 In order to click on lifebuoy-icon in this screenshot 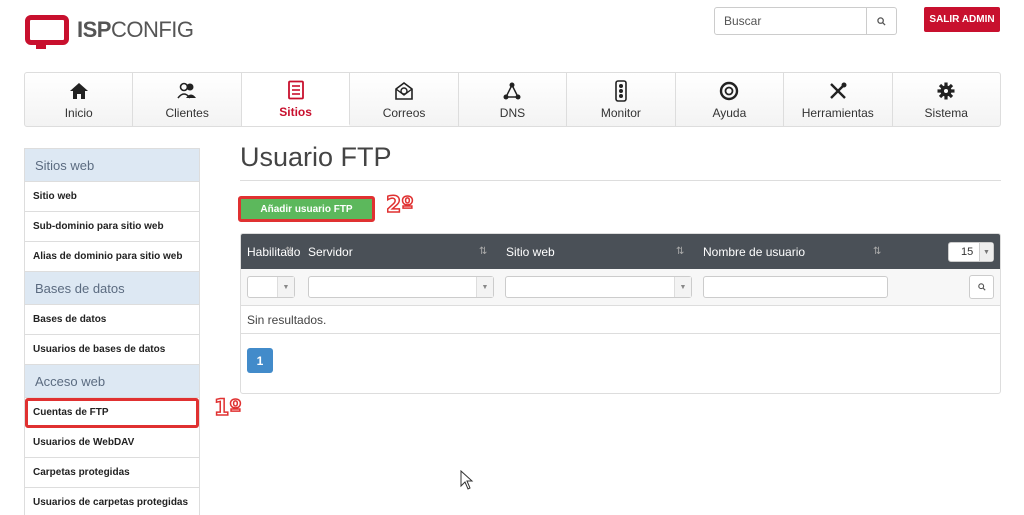, I will do `click(729, 90)`.